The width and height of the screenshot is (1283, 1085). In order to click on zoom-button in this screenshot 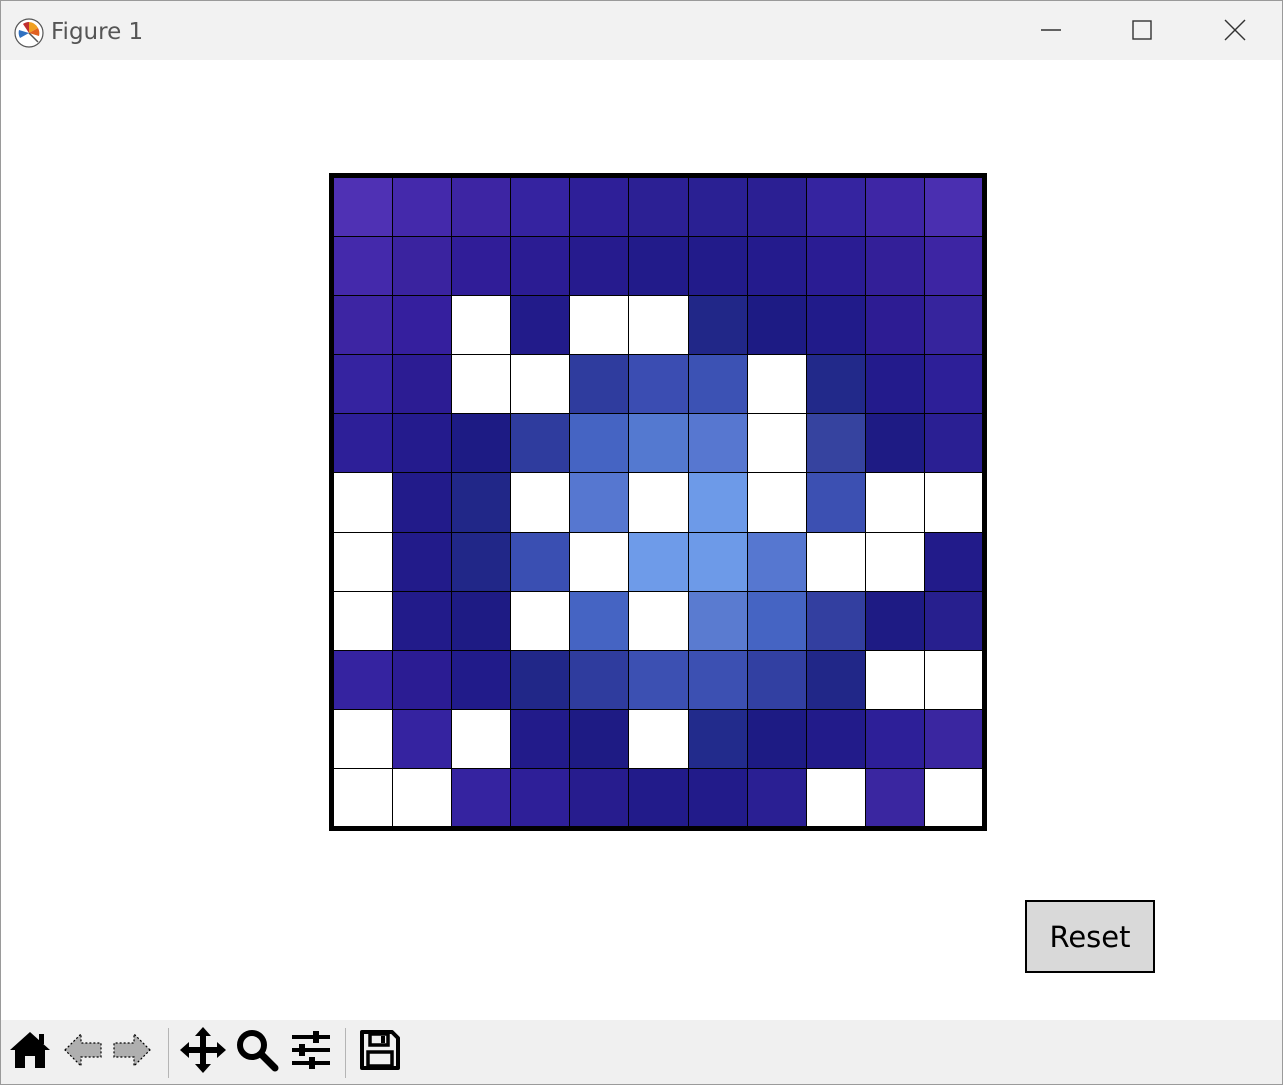, I will do `click(257, 1052)`.